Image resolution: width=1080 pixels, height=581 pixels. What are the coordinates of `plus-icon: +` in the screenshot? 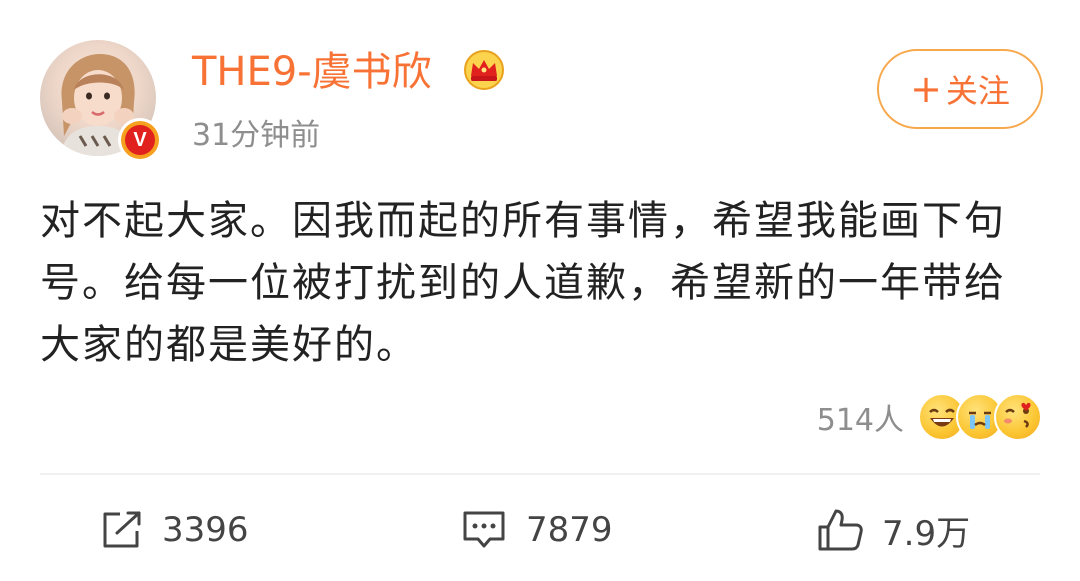 It's located at (926, 89).